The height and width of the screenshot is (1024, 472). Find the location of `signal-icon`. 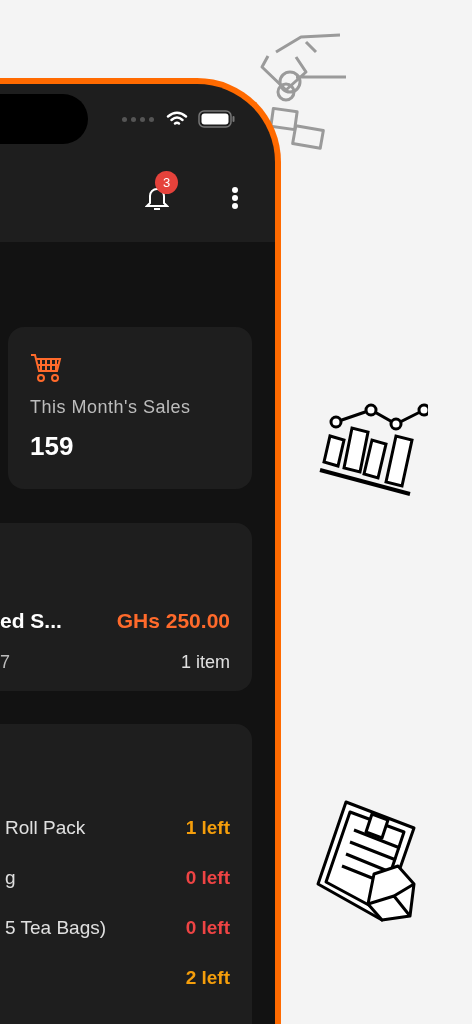

signal-icon is located at coordinates (138, 119).